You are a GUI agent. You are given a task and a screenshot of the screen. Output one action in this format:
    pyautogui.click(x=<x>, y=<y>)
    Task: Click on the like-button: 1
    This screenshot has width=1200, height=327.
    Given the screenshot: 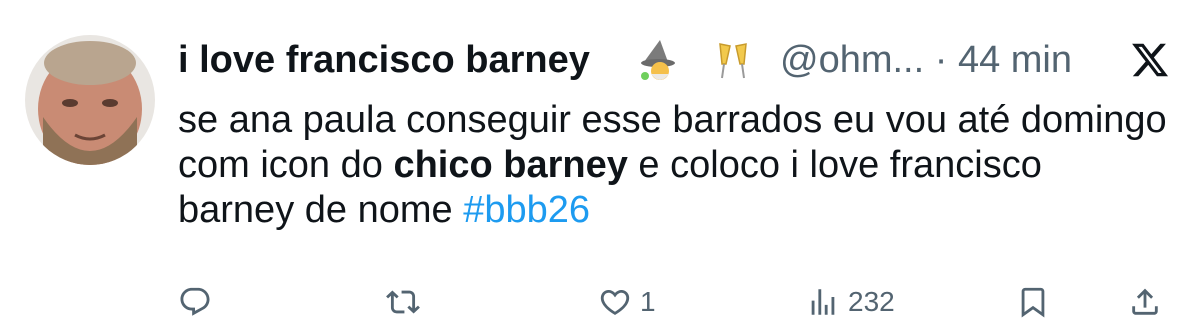 What is the action you would take?
    pyautogui.click(x=627, y=302)
    